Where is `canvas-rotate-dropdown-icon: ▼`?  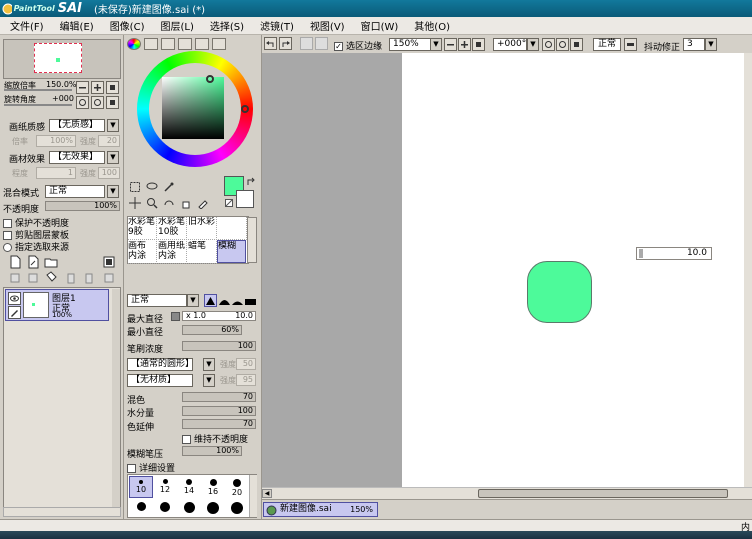 canvas-rotate-dropdown-icon: ▼ is located at coordinates (533, 44).